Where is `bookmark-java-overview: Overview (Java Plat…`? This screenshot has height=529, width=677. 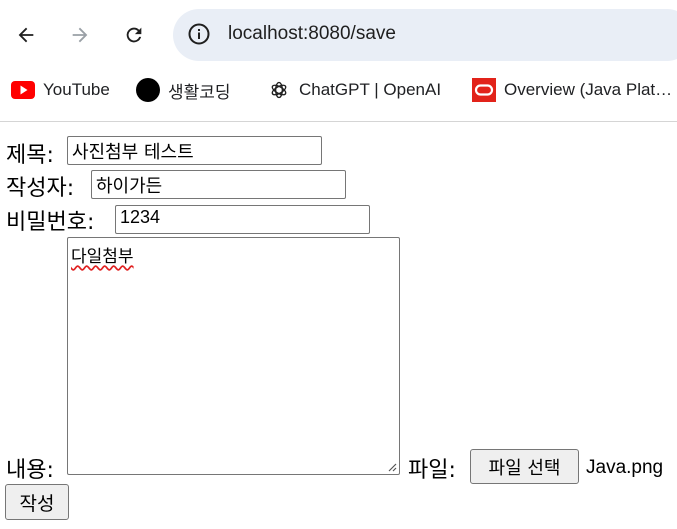 bookmark-java-overview: Overview (Java Plat… is located at coordinates (572, 90).